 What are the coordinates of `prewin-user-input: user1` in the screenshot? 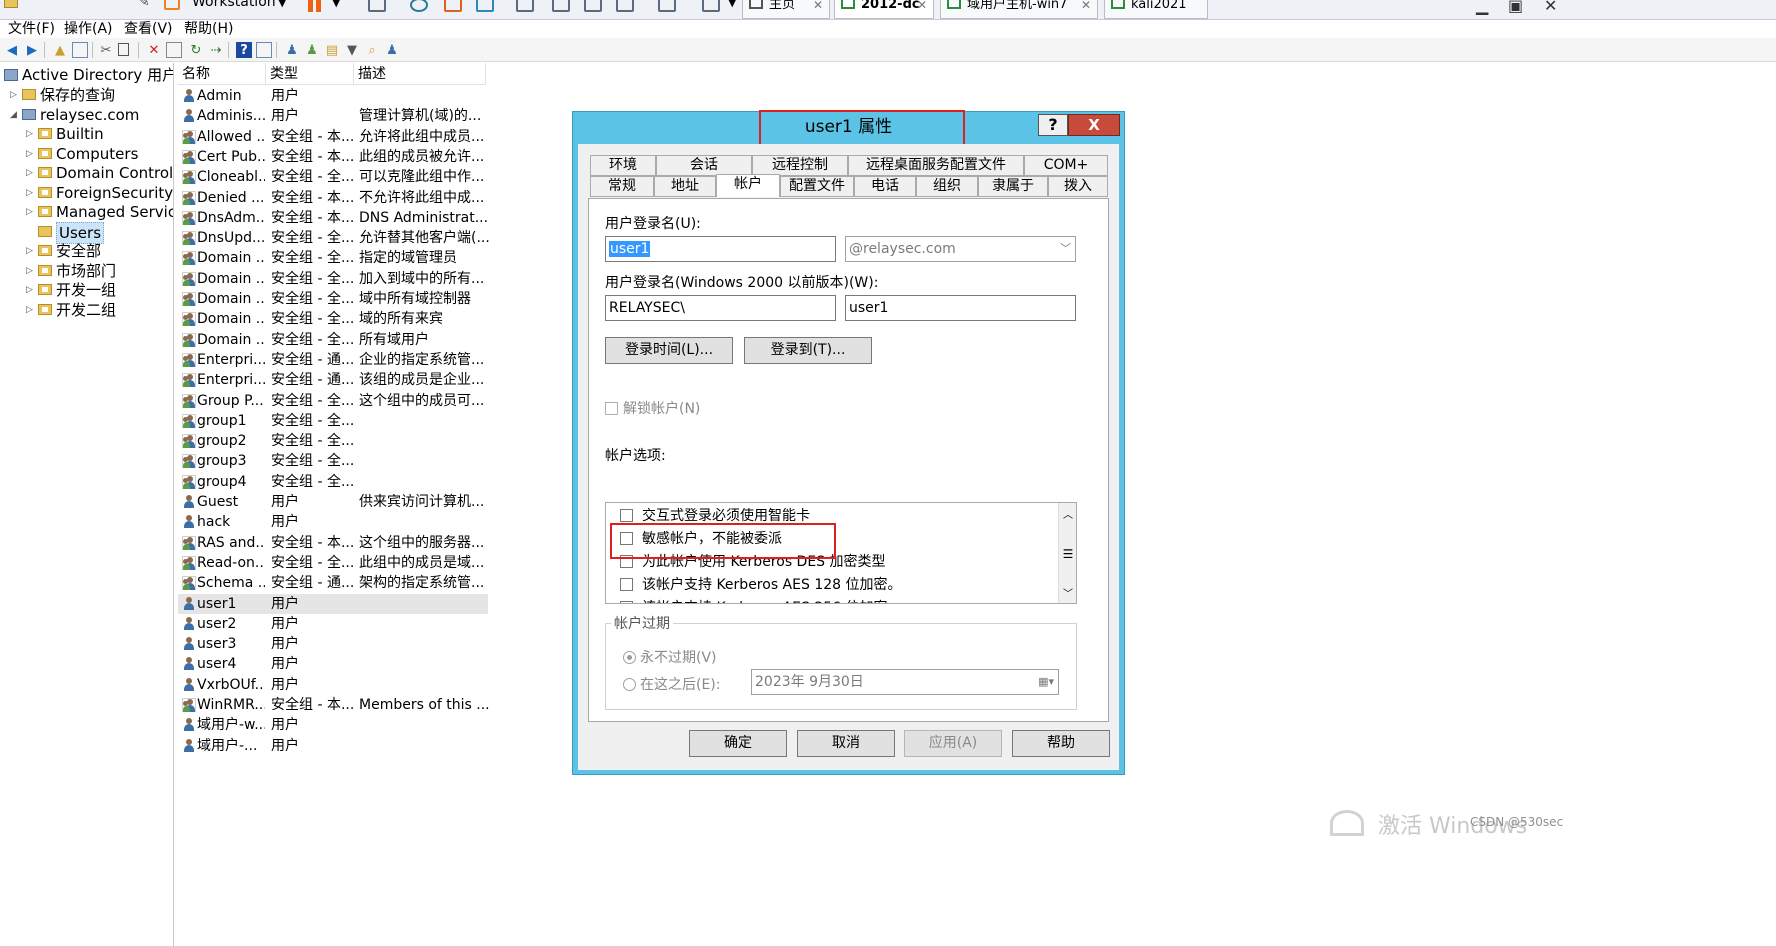 It's located at (960, 308).